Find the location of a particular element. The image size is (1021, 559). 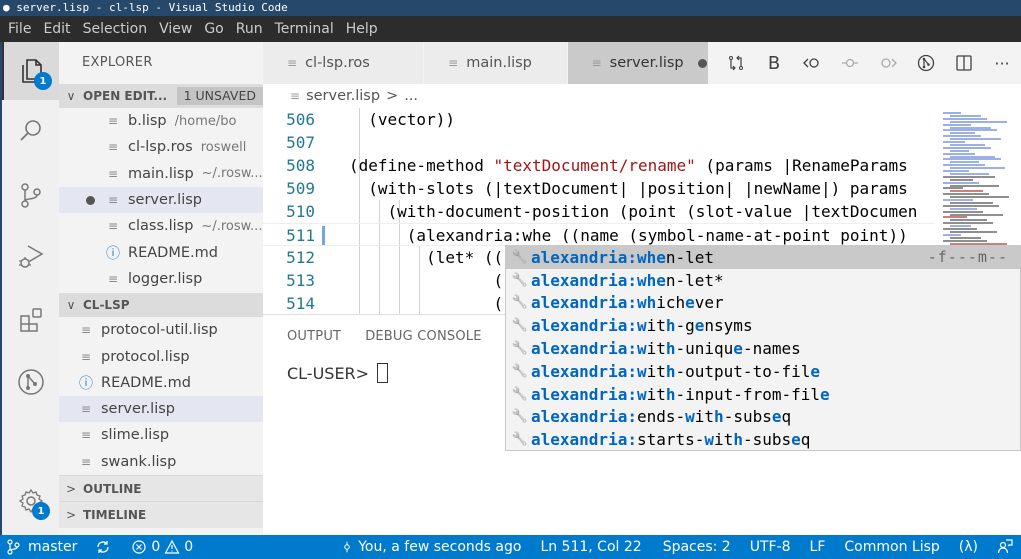

previous-change-button is located at coordinates (812, 63).